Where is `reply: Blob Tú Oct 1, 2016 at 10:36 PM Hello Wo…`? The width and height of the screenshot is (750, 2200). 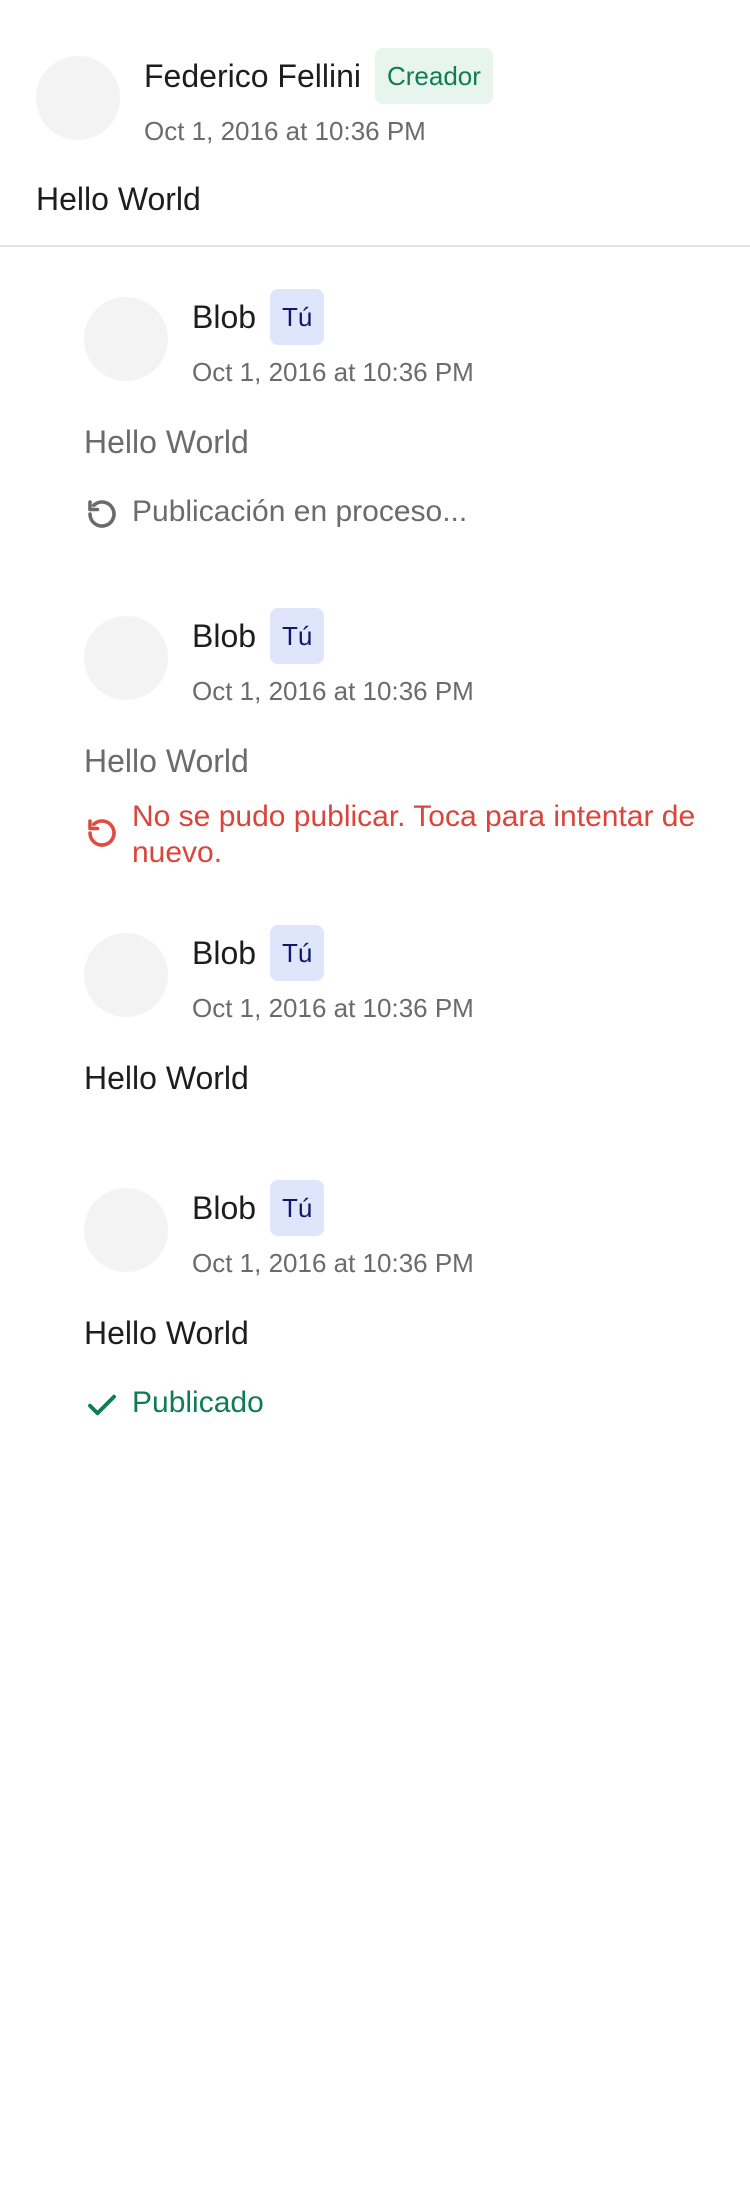
reply: Blob Tú Oct 1, 2016 at 10:36 PM Hello Wo… is located at coordinates (399, 1011).